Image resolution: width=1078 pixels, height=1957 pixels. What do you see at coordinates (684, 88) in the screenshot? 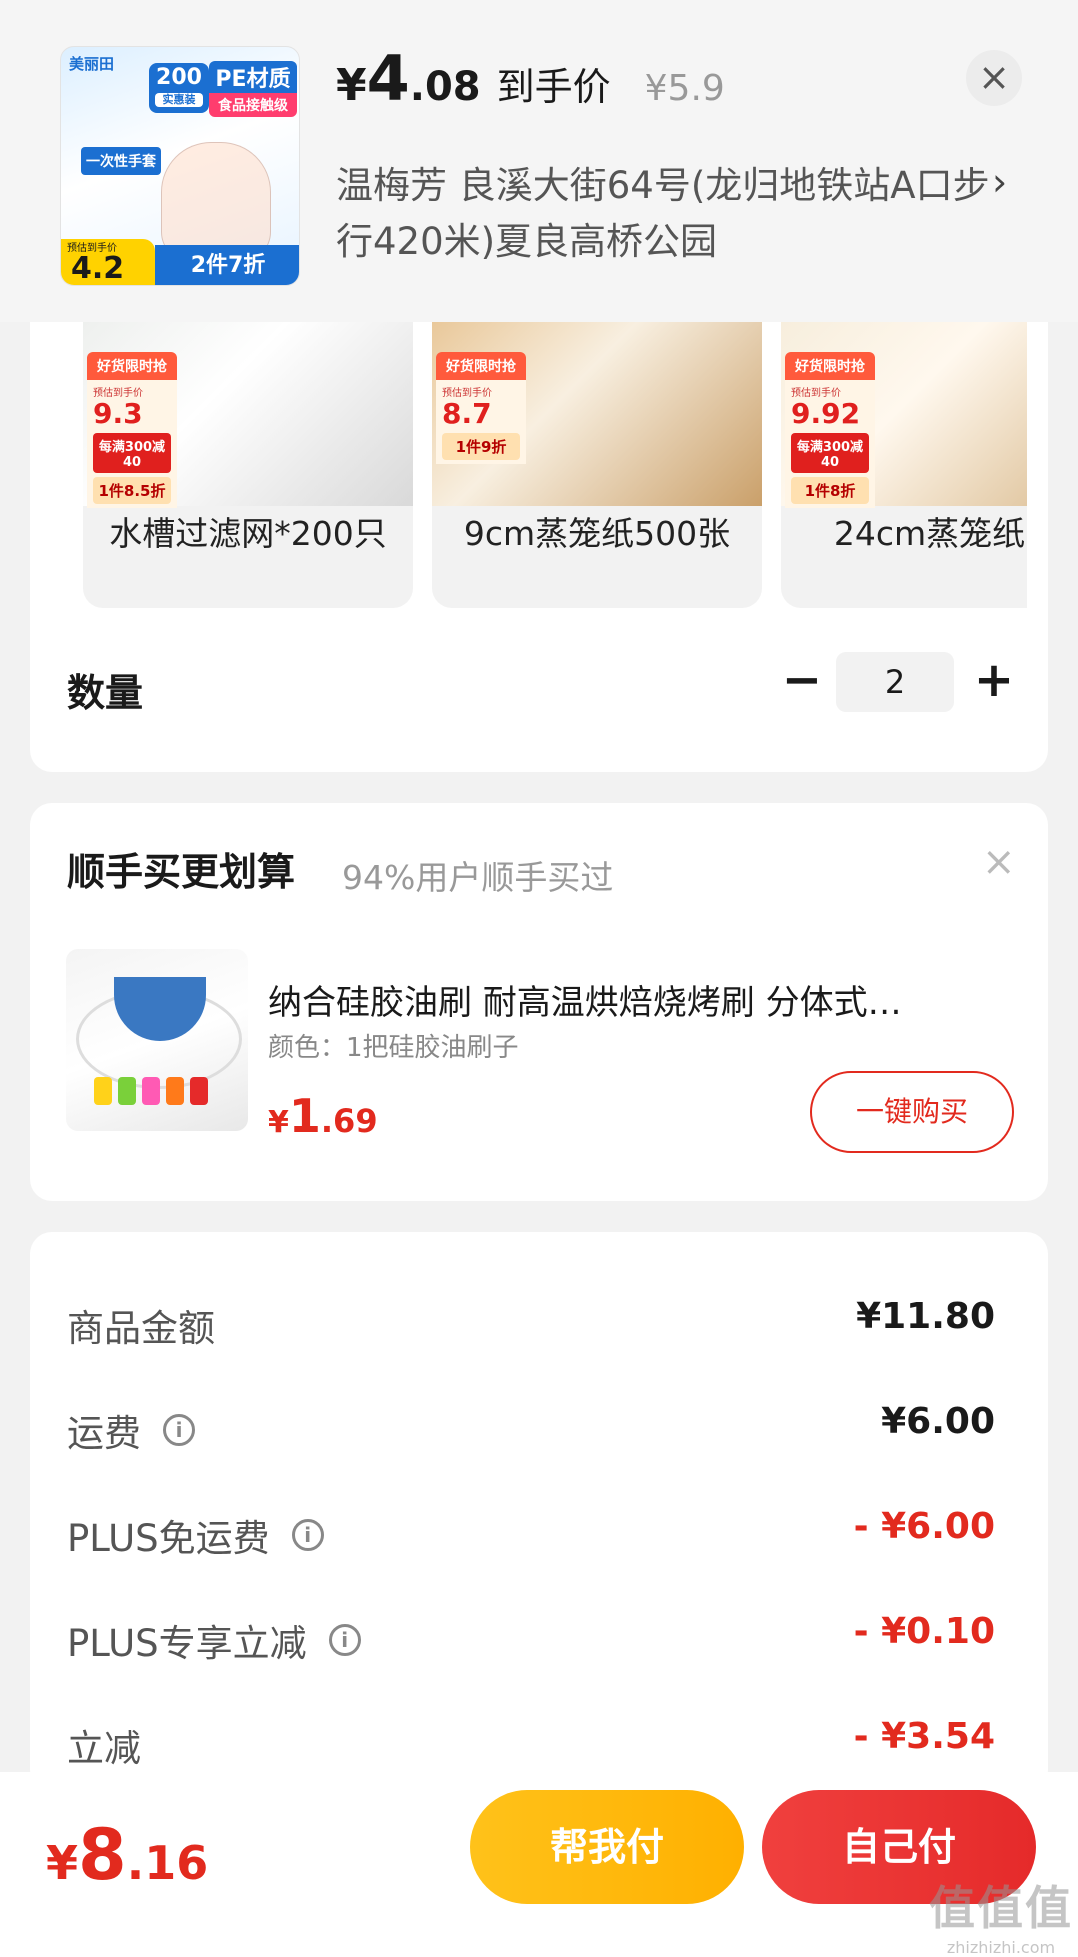
I see `original-price: ¥5.9` at bounding box center [684, 88].